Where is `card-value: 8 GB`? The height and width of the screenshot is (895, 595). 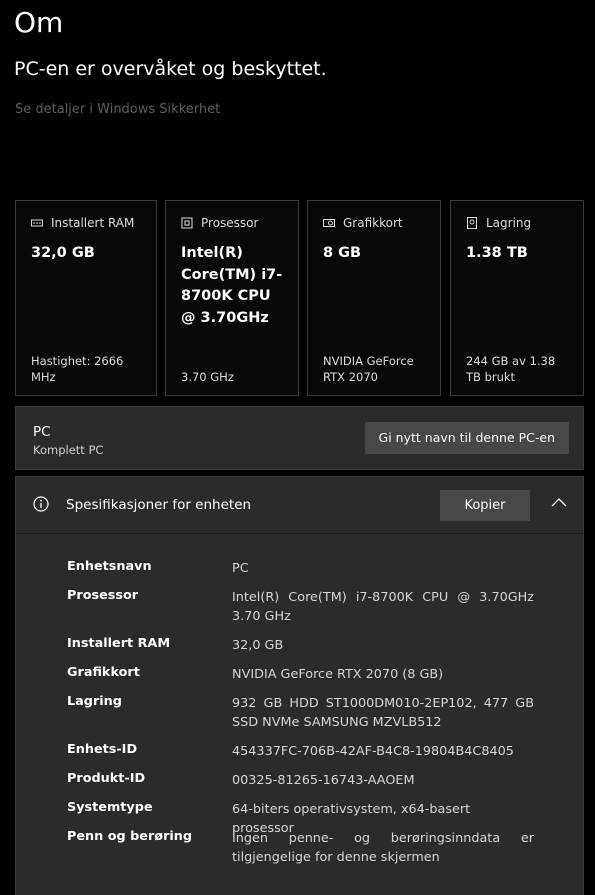
card-value: 8 GB is located at coordinates (342, 253).